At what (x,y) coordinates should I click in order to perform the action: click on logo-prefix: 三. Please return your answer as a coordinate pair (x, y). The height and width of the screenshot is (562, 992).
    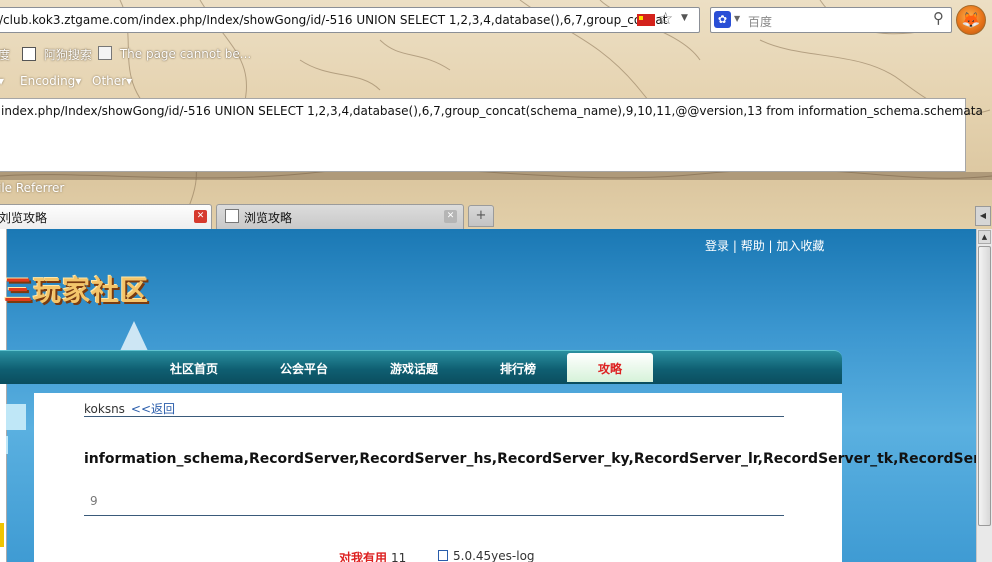
    Looking at the image, I should click on (19, 290).